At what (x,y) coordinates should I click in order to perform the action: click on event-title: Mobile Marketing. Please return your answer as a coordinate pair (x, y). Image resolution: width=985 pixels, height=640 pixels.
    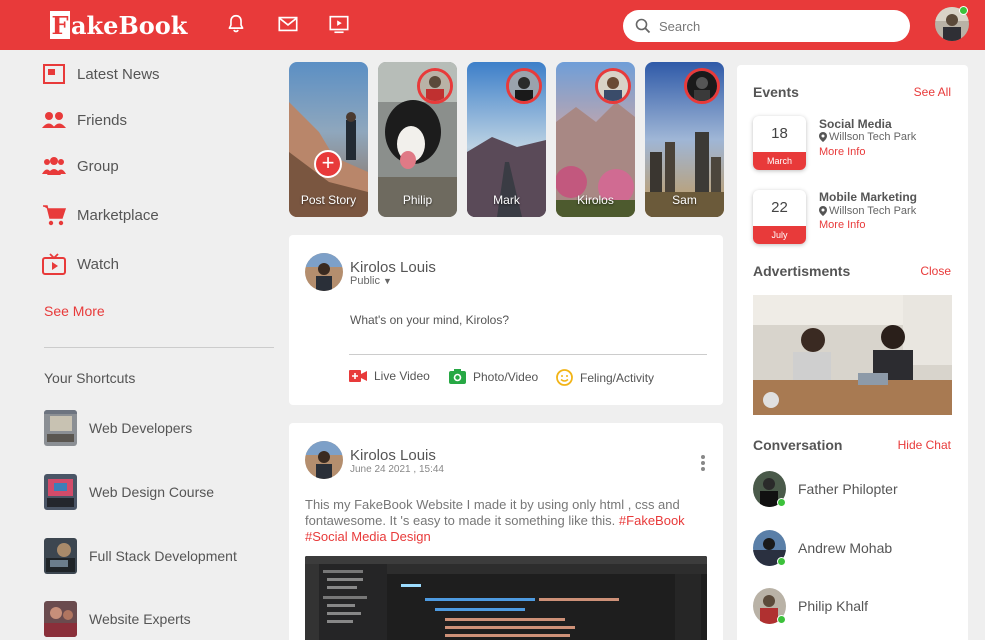
    Looking at the image, I should click on (868, 197).